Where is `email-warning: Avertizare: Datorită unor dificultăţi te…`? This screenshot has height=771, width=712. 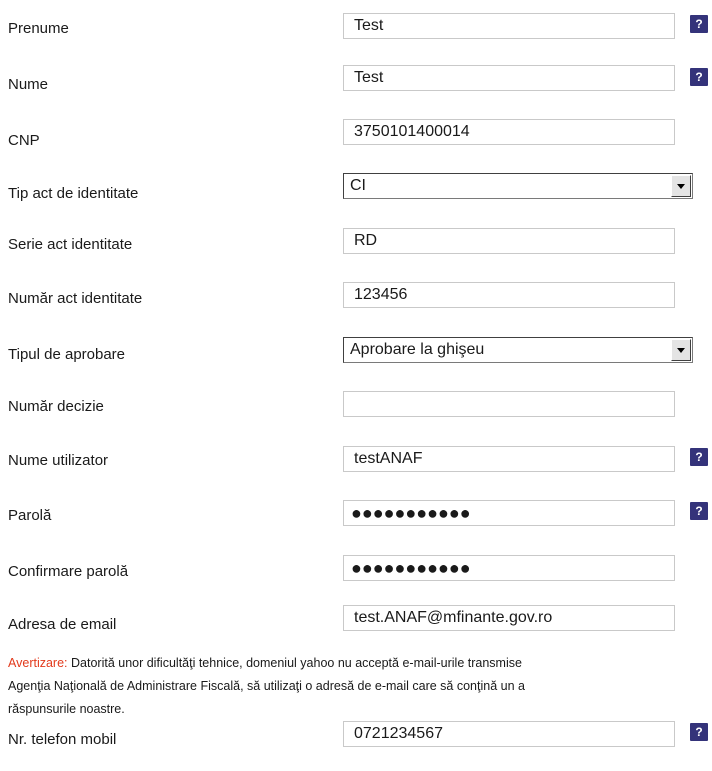
email-warning: Avertizare: Datorită unor dificultăţi te… is located at coordinates (360, 686).